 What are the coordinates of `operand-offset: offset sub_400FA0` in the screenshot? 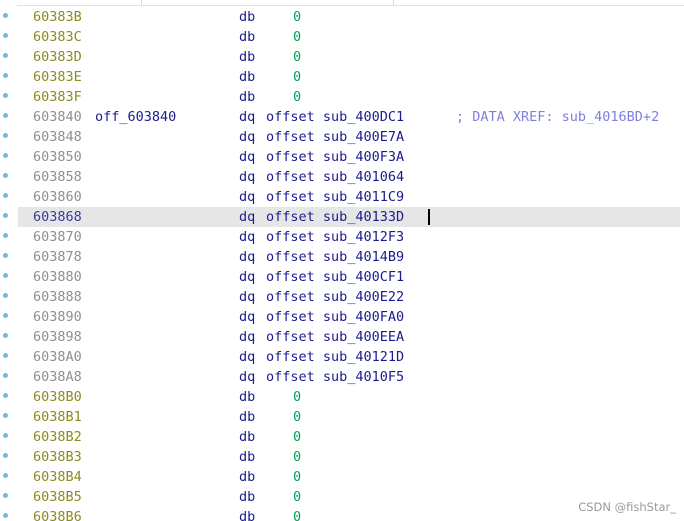 It's located at (335, 317).